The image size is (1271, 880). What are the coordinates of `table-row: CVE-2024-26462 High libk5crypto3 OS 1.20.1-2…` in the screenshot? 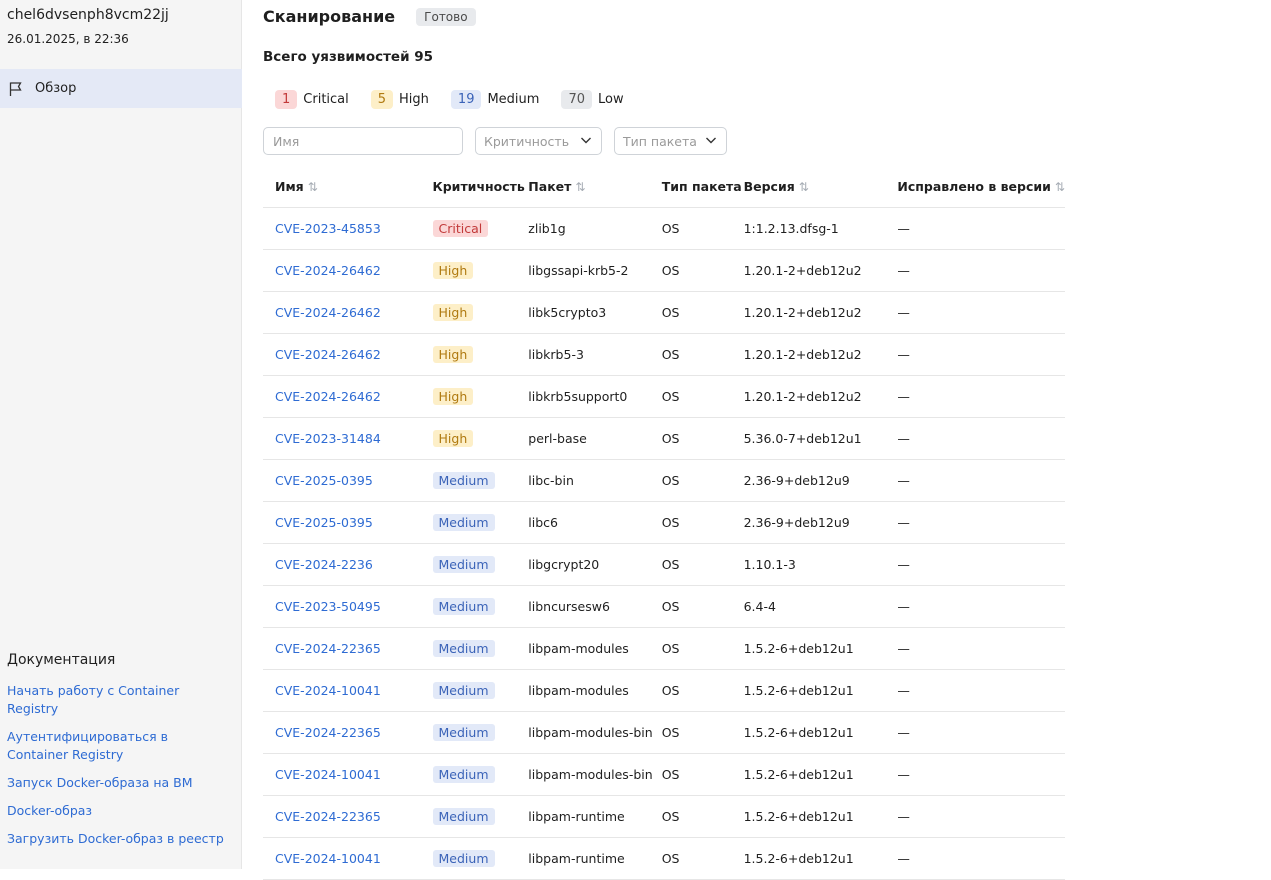 It's located at (664, 312).